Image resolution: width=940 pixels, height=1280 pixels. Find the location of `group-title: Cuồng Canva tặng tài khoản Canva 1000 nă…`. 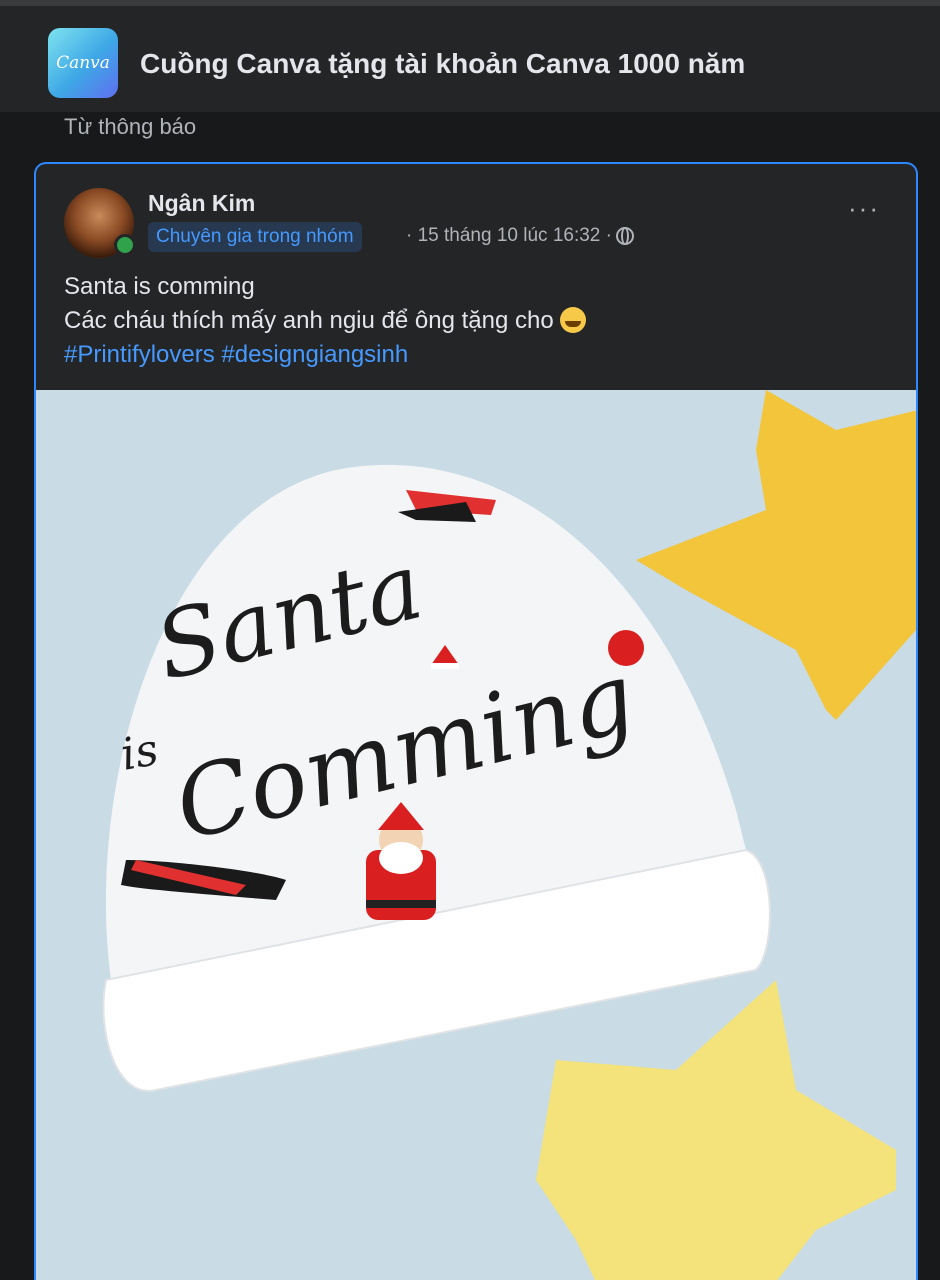

group-title: Cuồng Canva tặng tài khoản Canva 1000 nă… is located at coordinates (442, 64).